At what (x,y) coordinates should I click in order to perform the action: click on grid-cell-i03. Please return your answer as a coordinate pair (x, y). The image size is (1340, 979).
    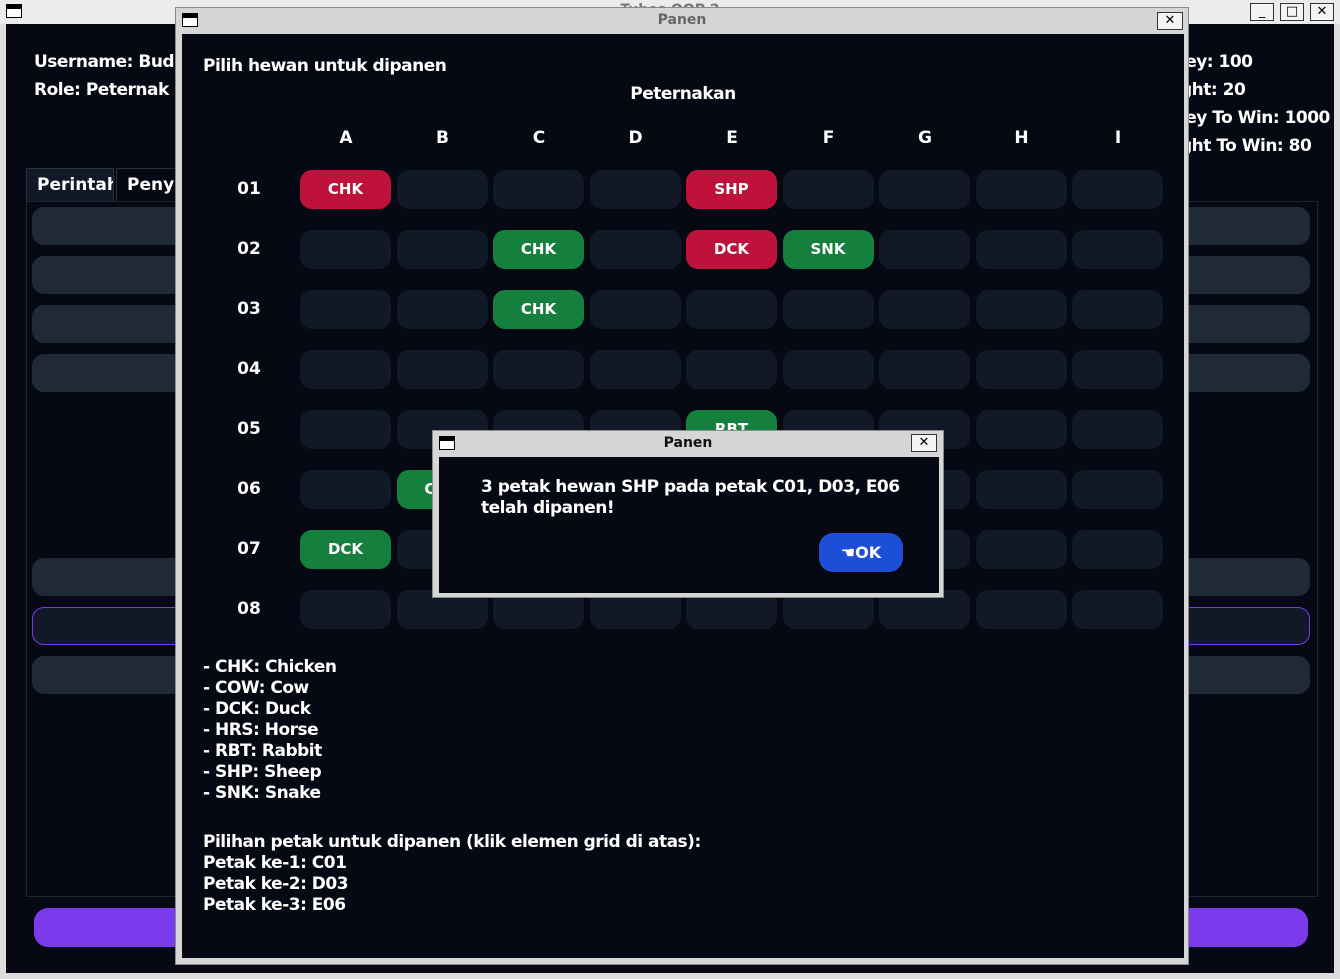
    Looking at the image, I should click on (1117, 309).